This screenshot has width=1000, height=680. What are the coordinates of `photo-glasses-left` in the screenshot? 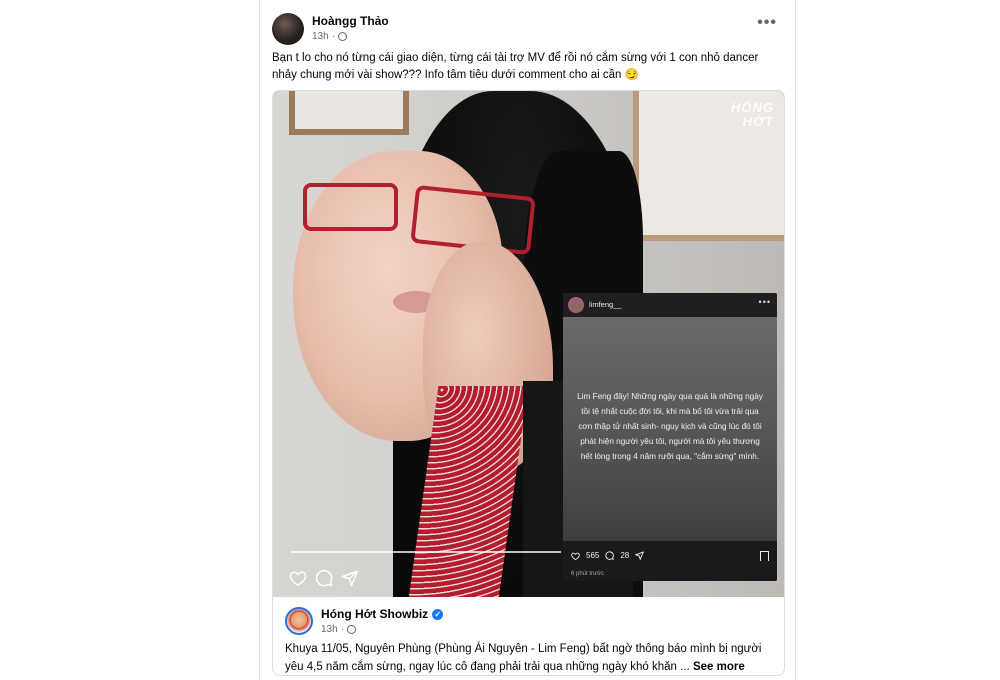 It's located at (350, 207).